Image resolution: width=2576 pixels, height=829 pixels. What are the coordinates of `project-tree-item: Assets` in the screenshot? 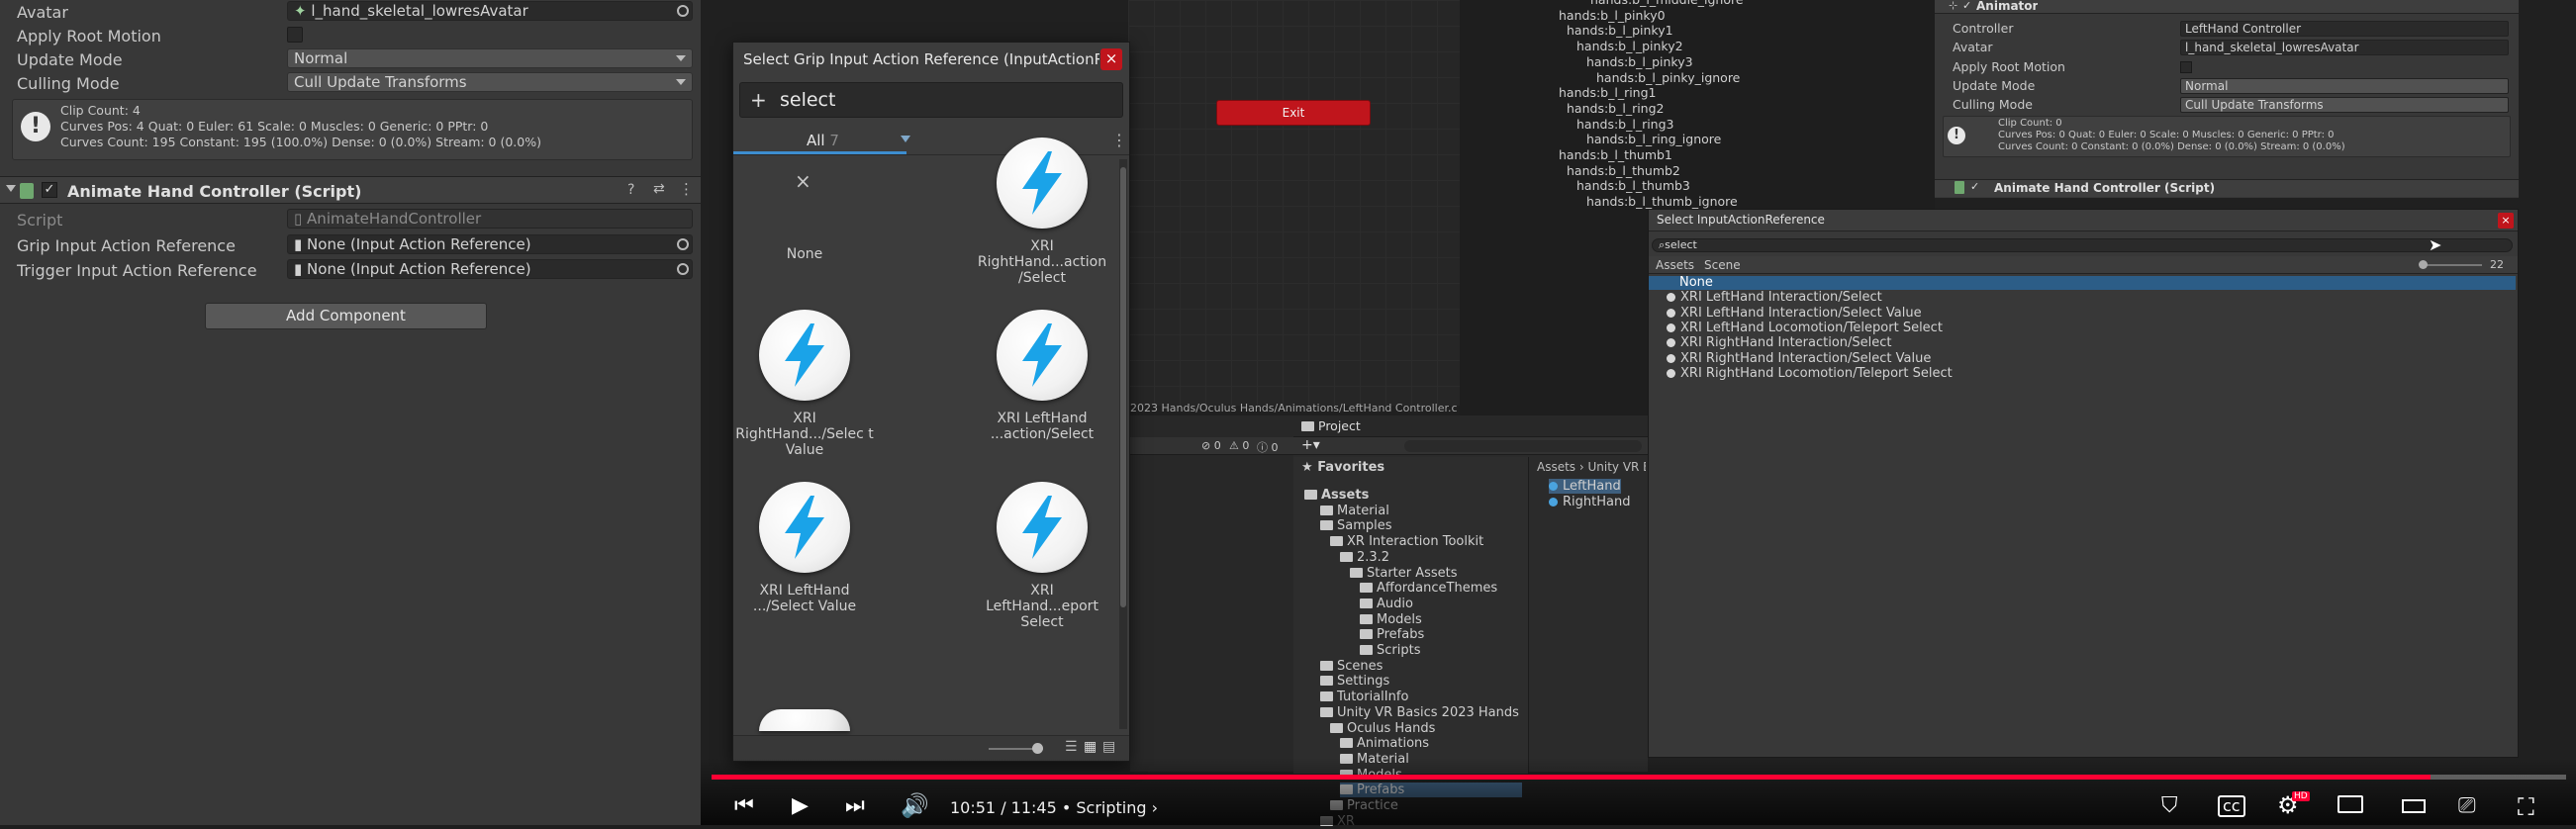 It's located at (1336, 496).